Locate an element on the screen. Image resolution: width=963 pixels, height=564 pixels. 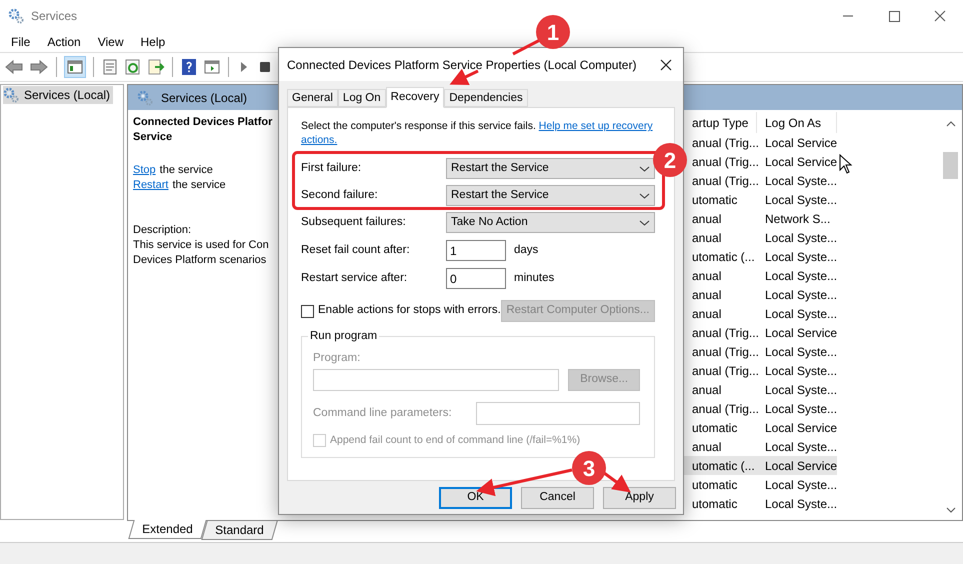
group-title: Run program is located at coordinates (344, 336).